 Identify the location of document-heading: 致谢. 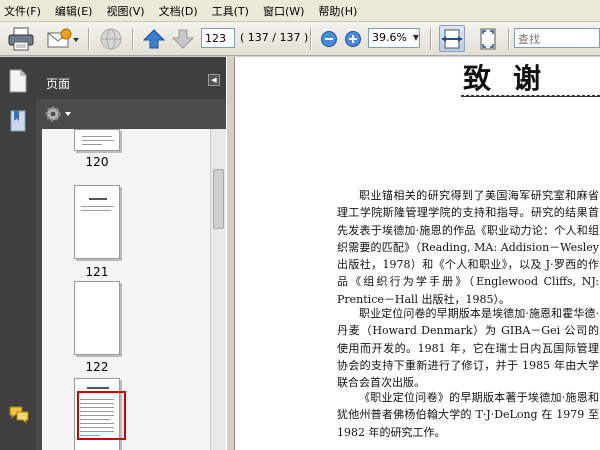
(513, 78).